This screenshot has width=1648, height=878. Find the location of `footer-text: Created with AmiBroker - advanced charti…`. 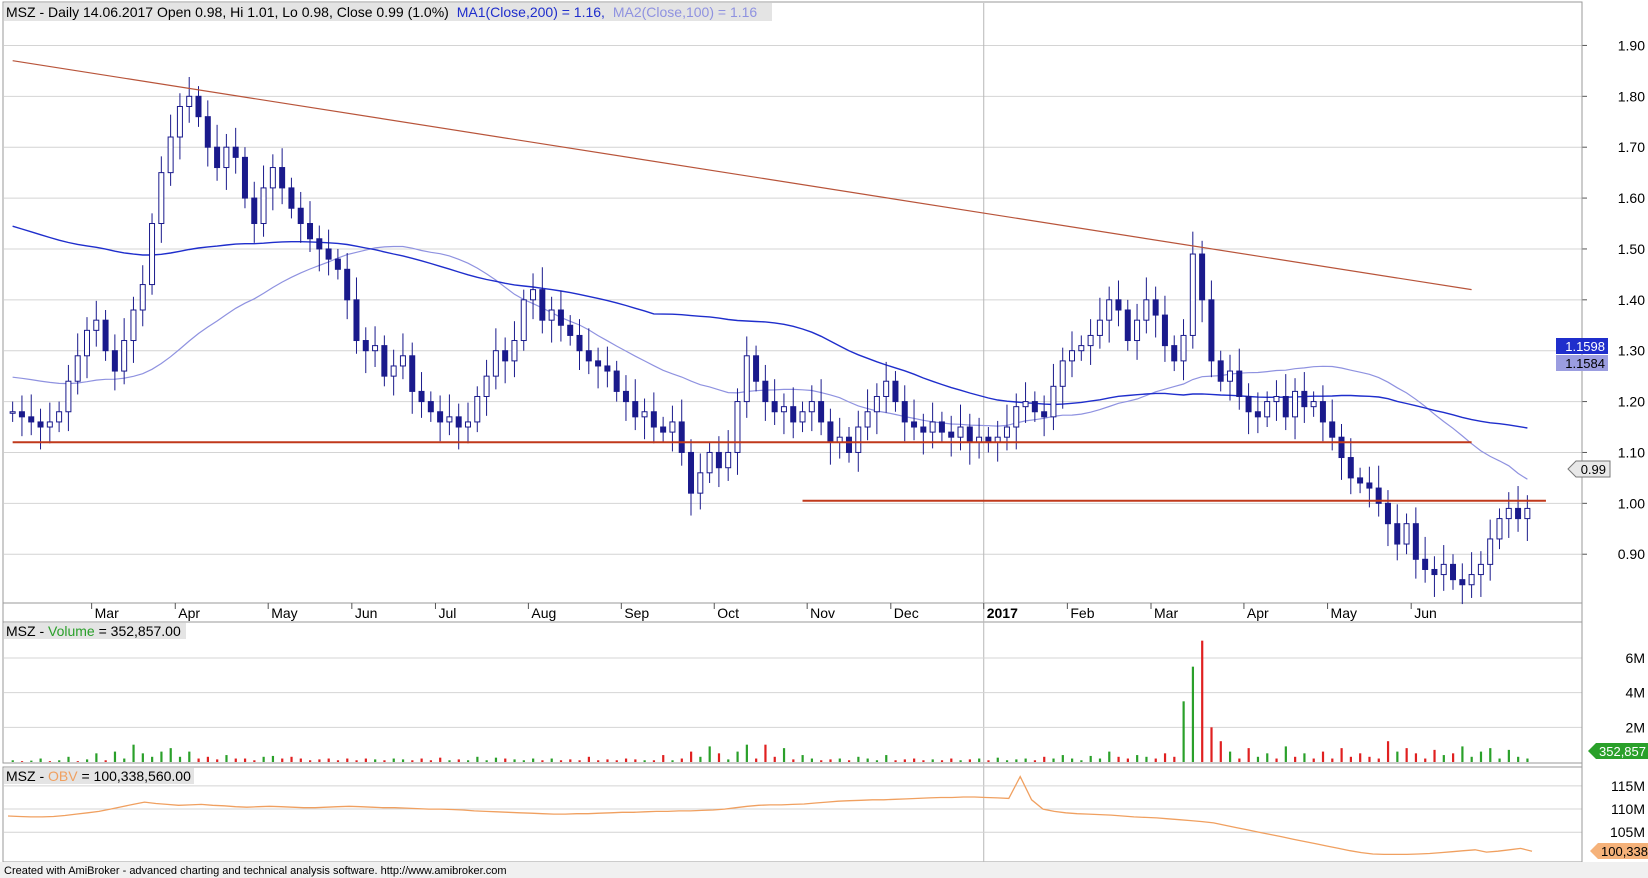

footer-text: Created with AmiBroker - advanced charti… is located at coordinates (255, 871).